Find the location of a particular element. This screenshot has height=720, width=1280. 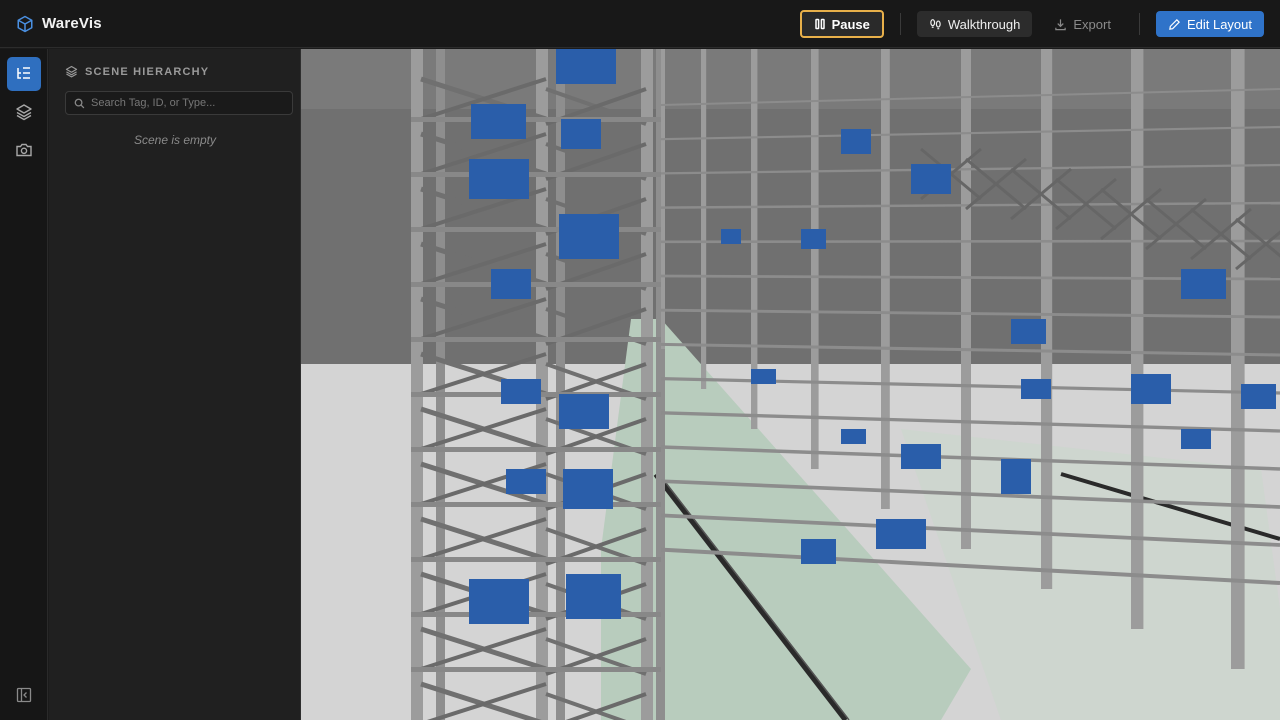

hierarchy-icon is located at coordinates (23, 73).